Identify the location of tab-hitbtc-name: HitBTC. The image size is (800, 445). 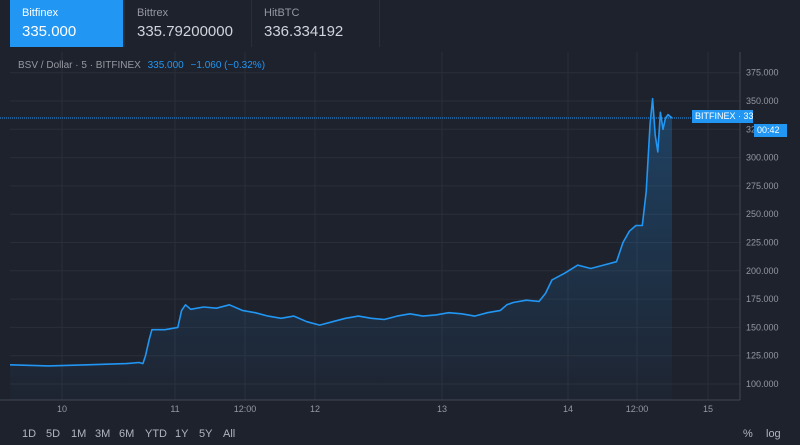
(282, 13).